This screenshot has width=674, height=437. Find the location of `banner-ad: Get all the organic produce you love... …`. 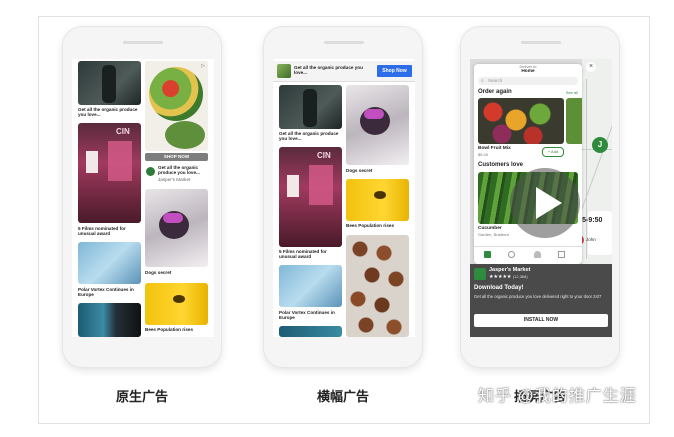

banner-ad: Get all the organic produce you love... … is located at coordinates (344, 71).